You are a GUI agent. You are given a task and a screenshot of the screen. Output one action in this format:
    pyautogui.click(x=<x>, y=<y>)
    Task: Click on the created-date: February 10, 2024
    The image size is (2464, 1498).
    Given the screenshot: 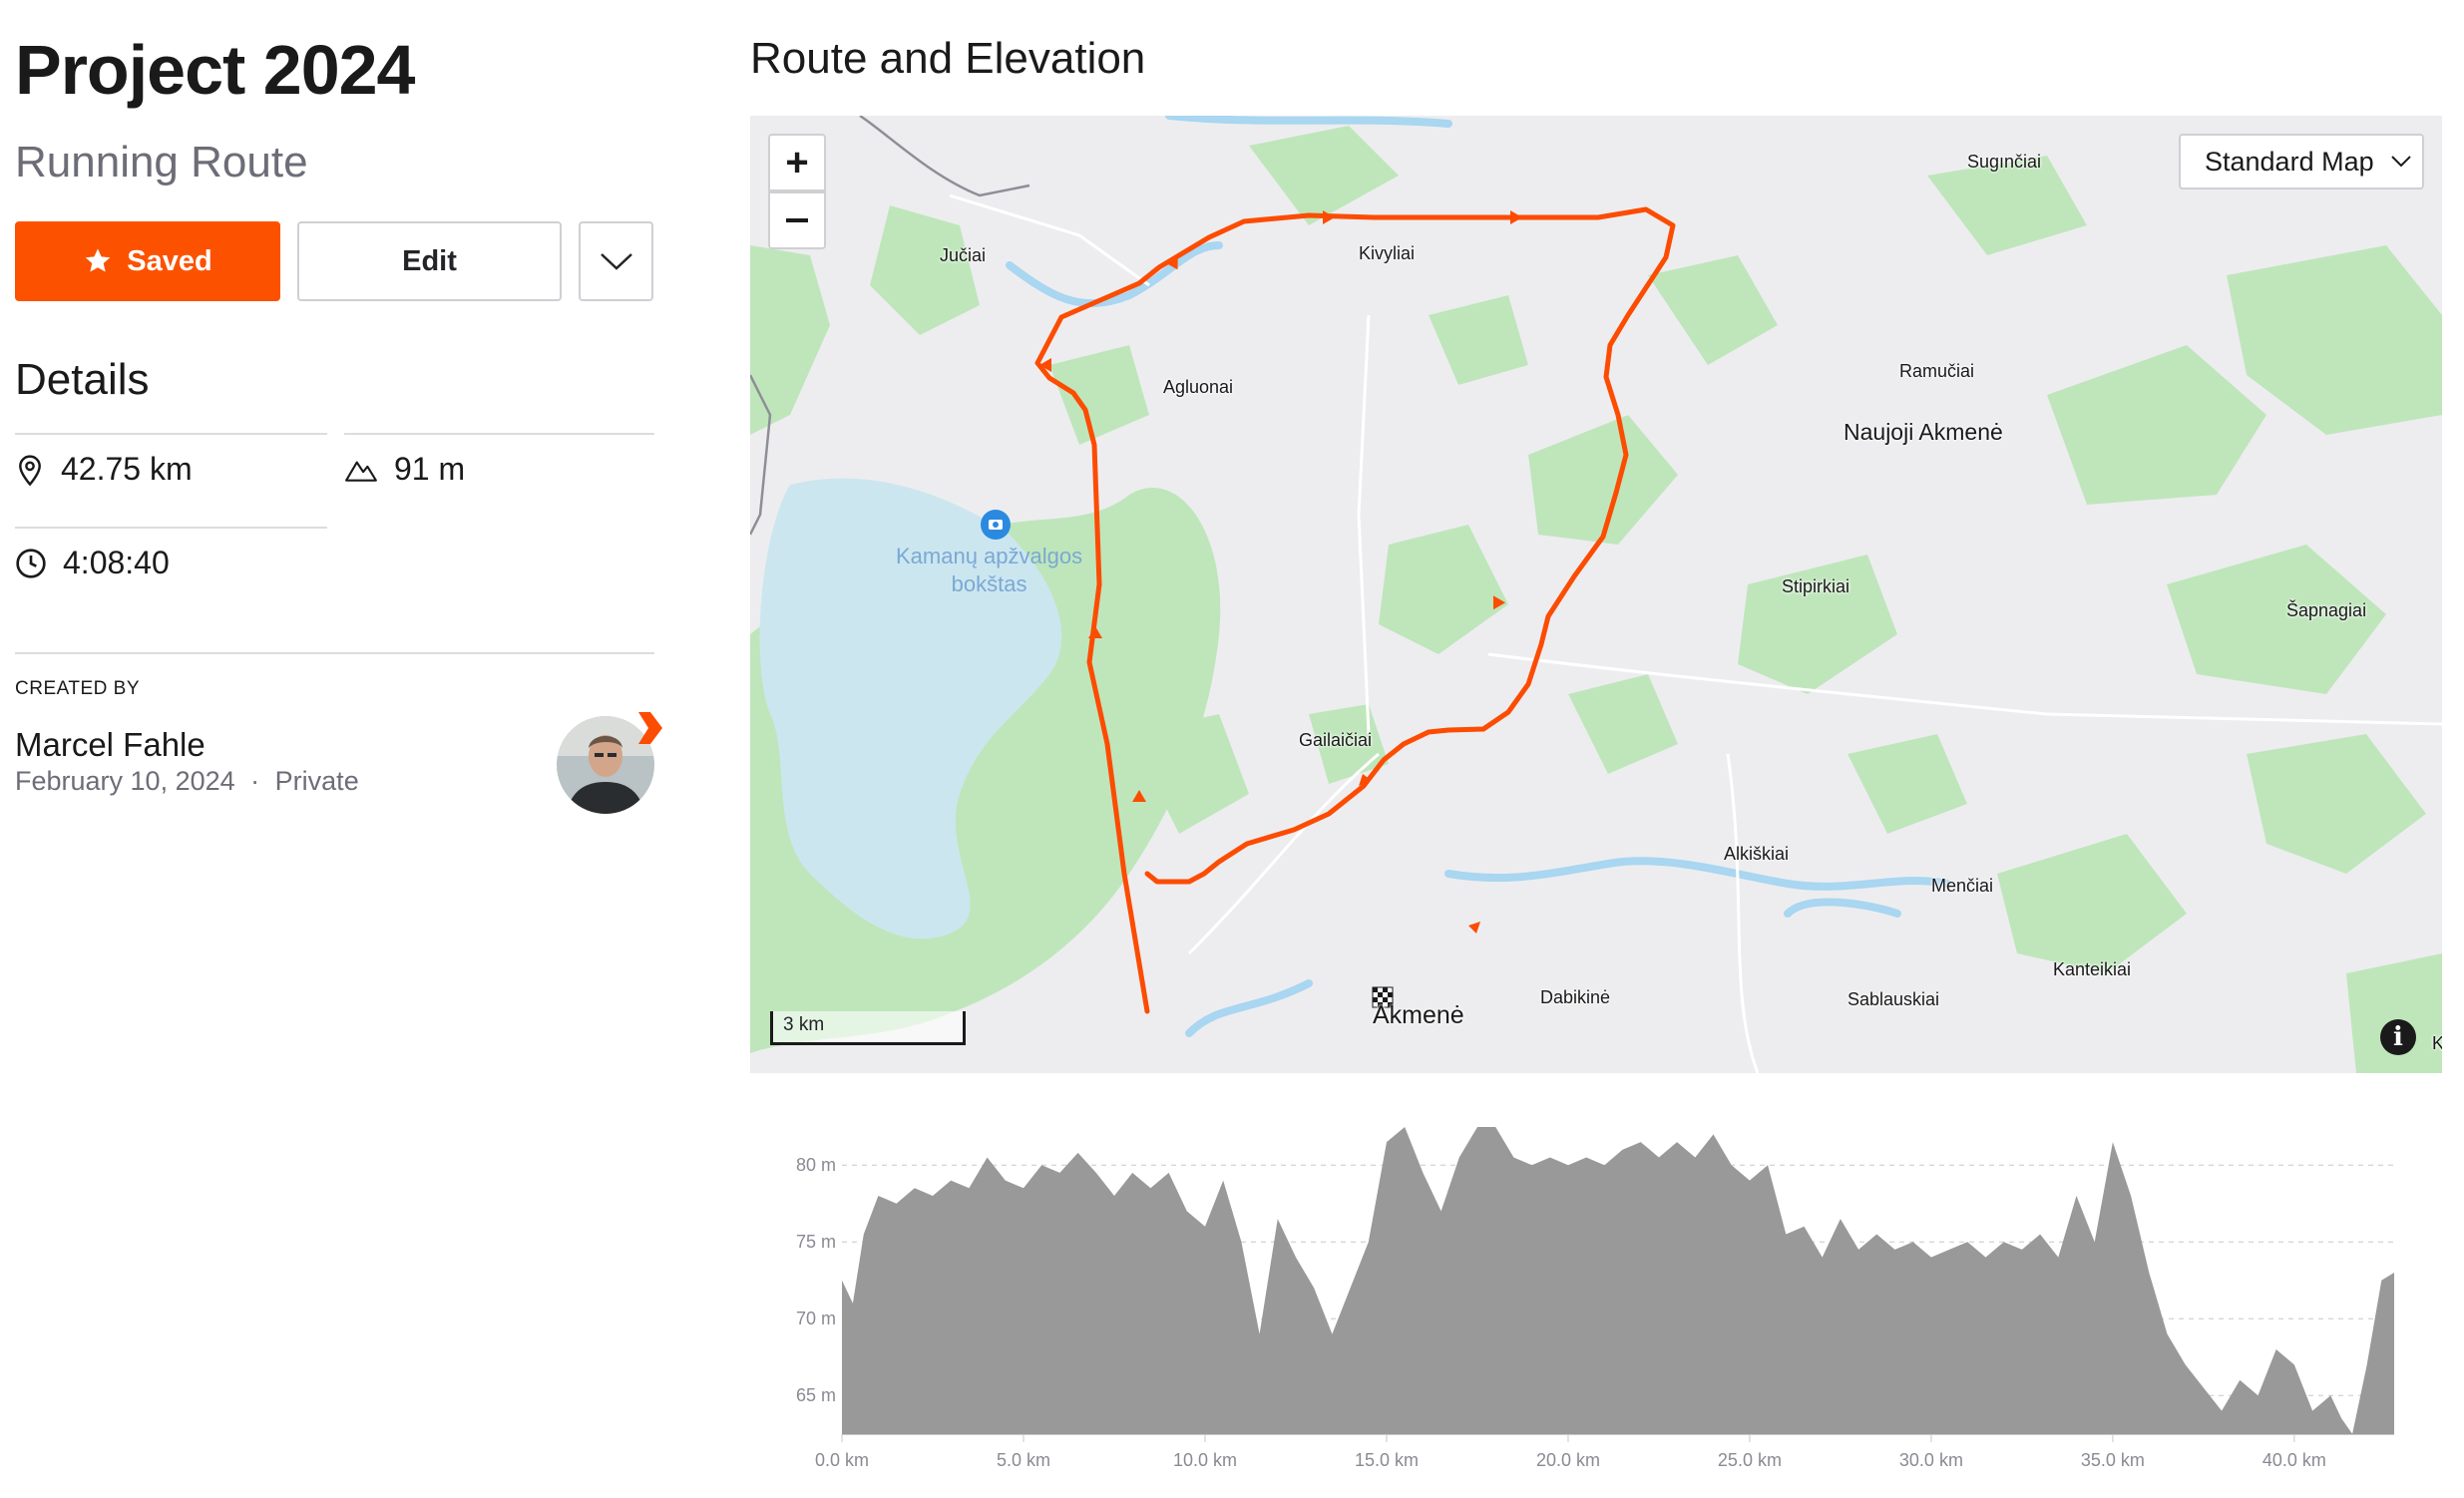 What is the action you would take?
    pyautogui.click(x=125, y=781)
    